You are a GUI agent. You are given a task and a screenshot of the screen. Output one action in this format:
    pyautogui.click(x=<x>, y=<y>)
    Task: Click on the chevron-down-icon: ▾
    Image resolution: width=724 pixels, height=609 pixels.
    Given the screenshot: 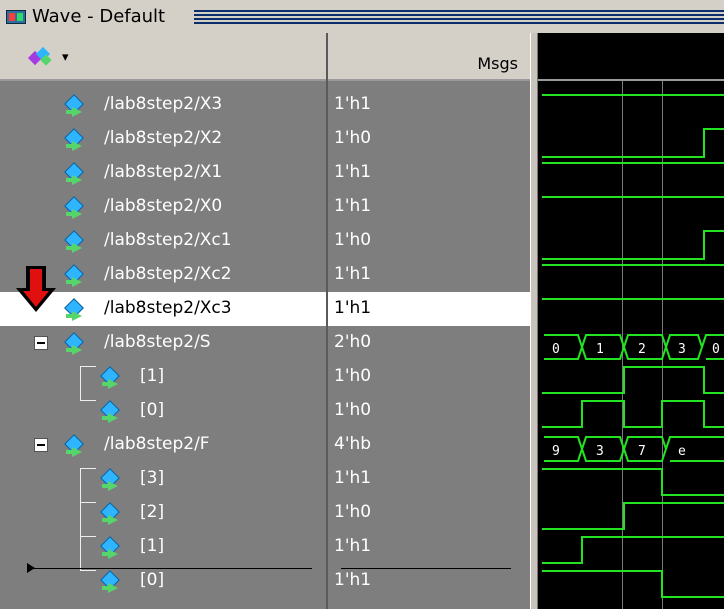 What is the action you would take?
    pyautogui.click(x=65, y=57)
    